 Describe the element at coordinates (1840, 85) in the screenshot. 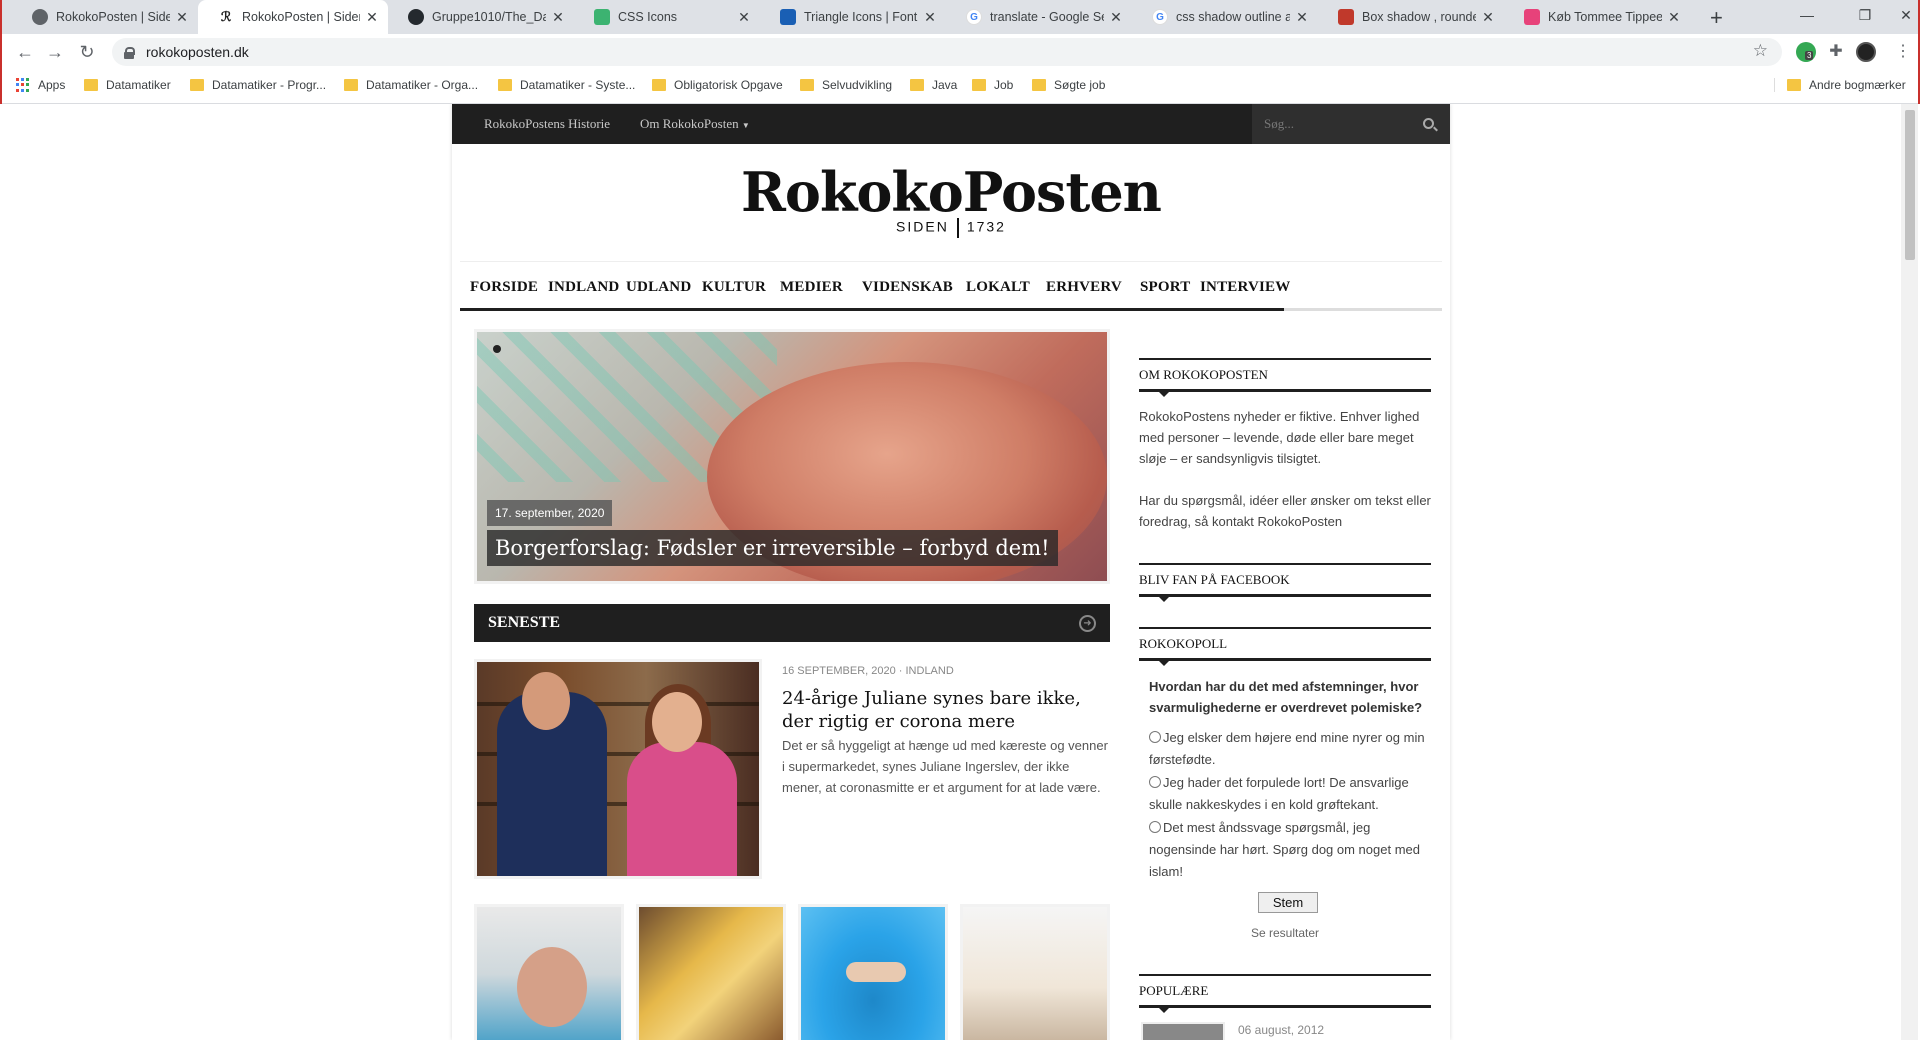

I see `other-bookmarks: Andre bogmærker` at that location.